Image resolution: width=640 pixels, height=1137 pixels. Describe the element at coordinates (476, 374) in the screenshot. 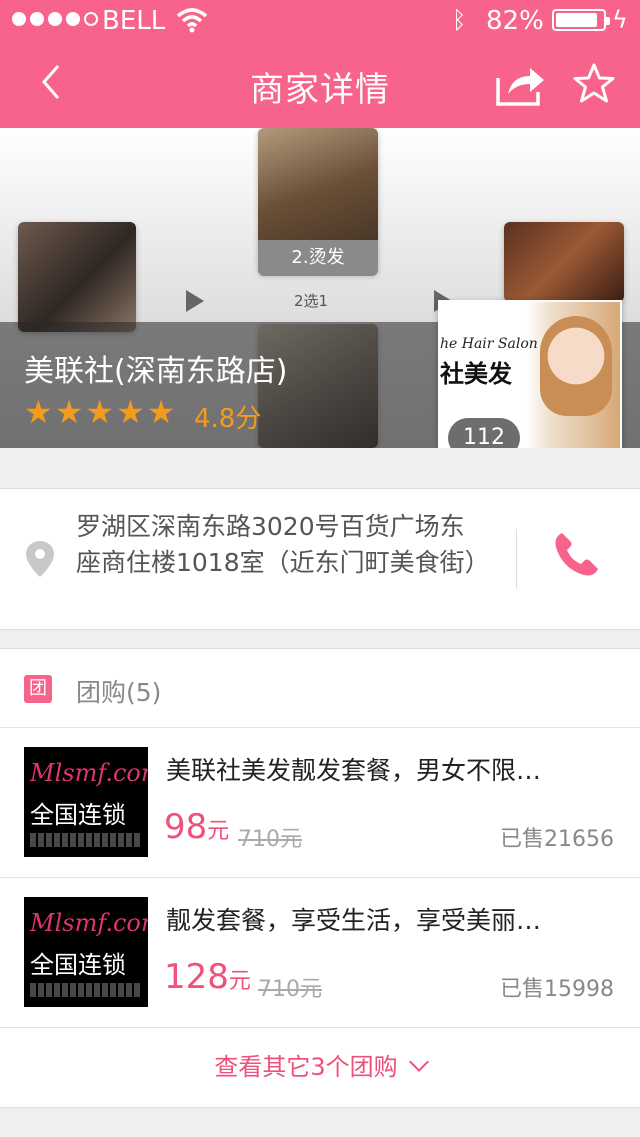

I see `thumb-brand-cn: 社美发` at that location.